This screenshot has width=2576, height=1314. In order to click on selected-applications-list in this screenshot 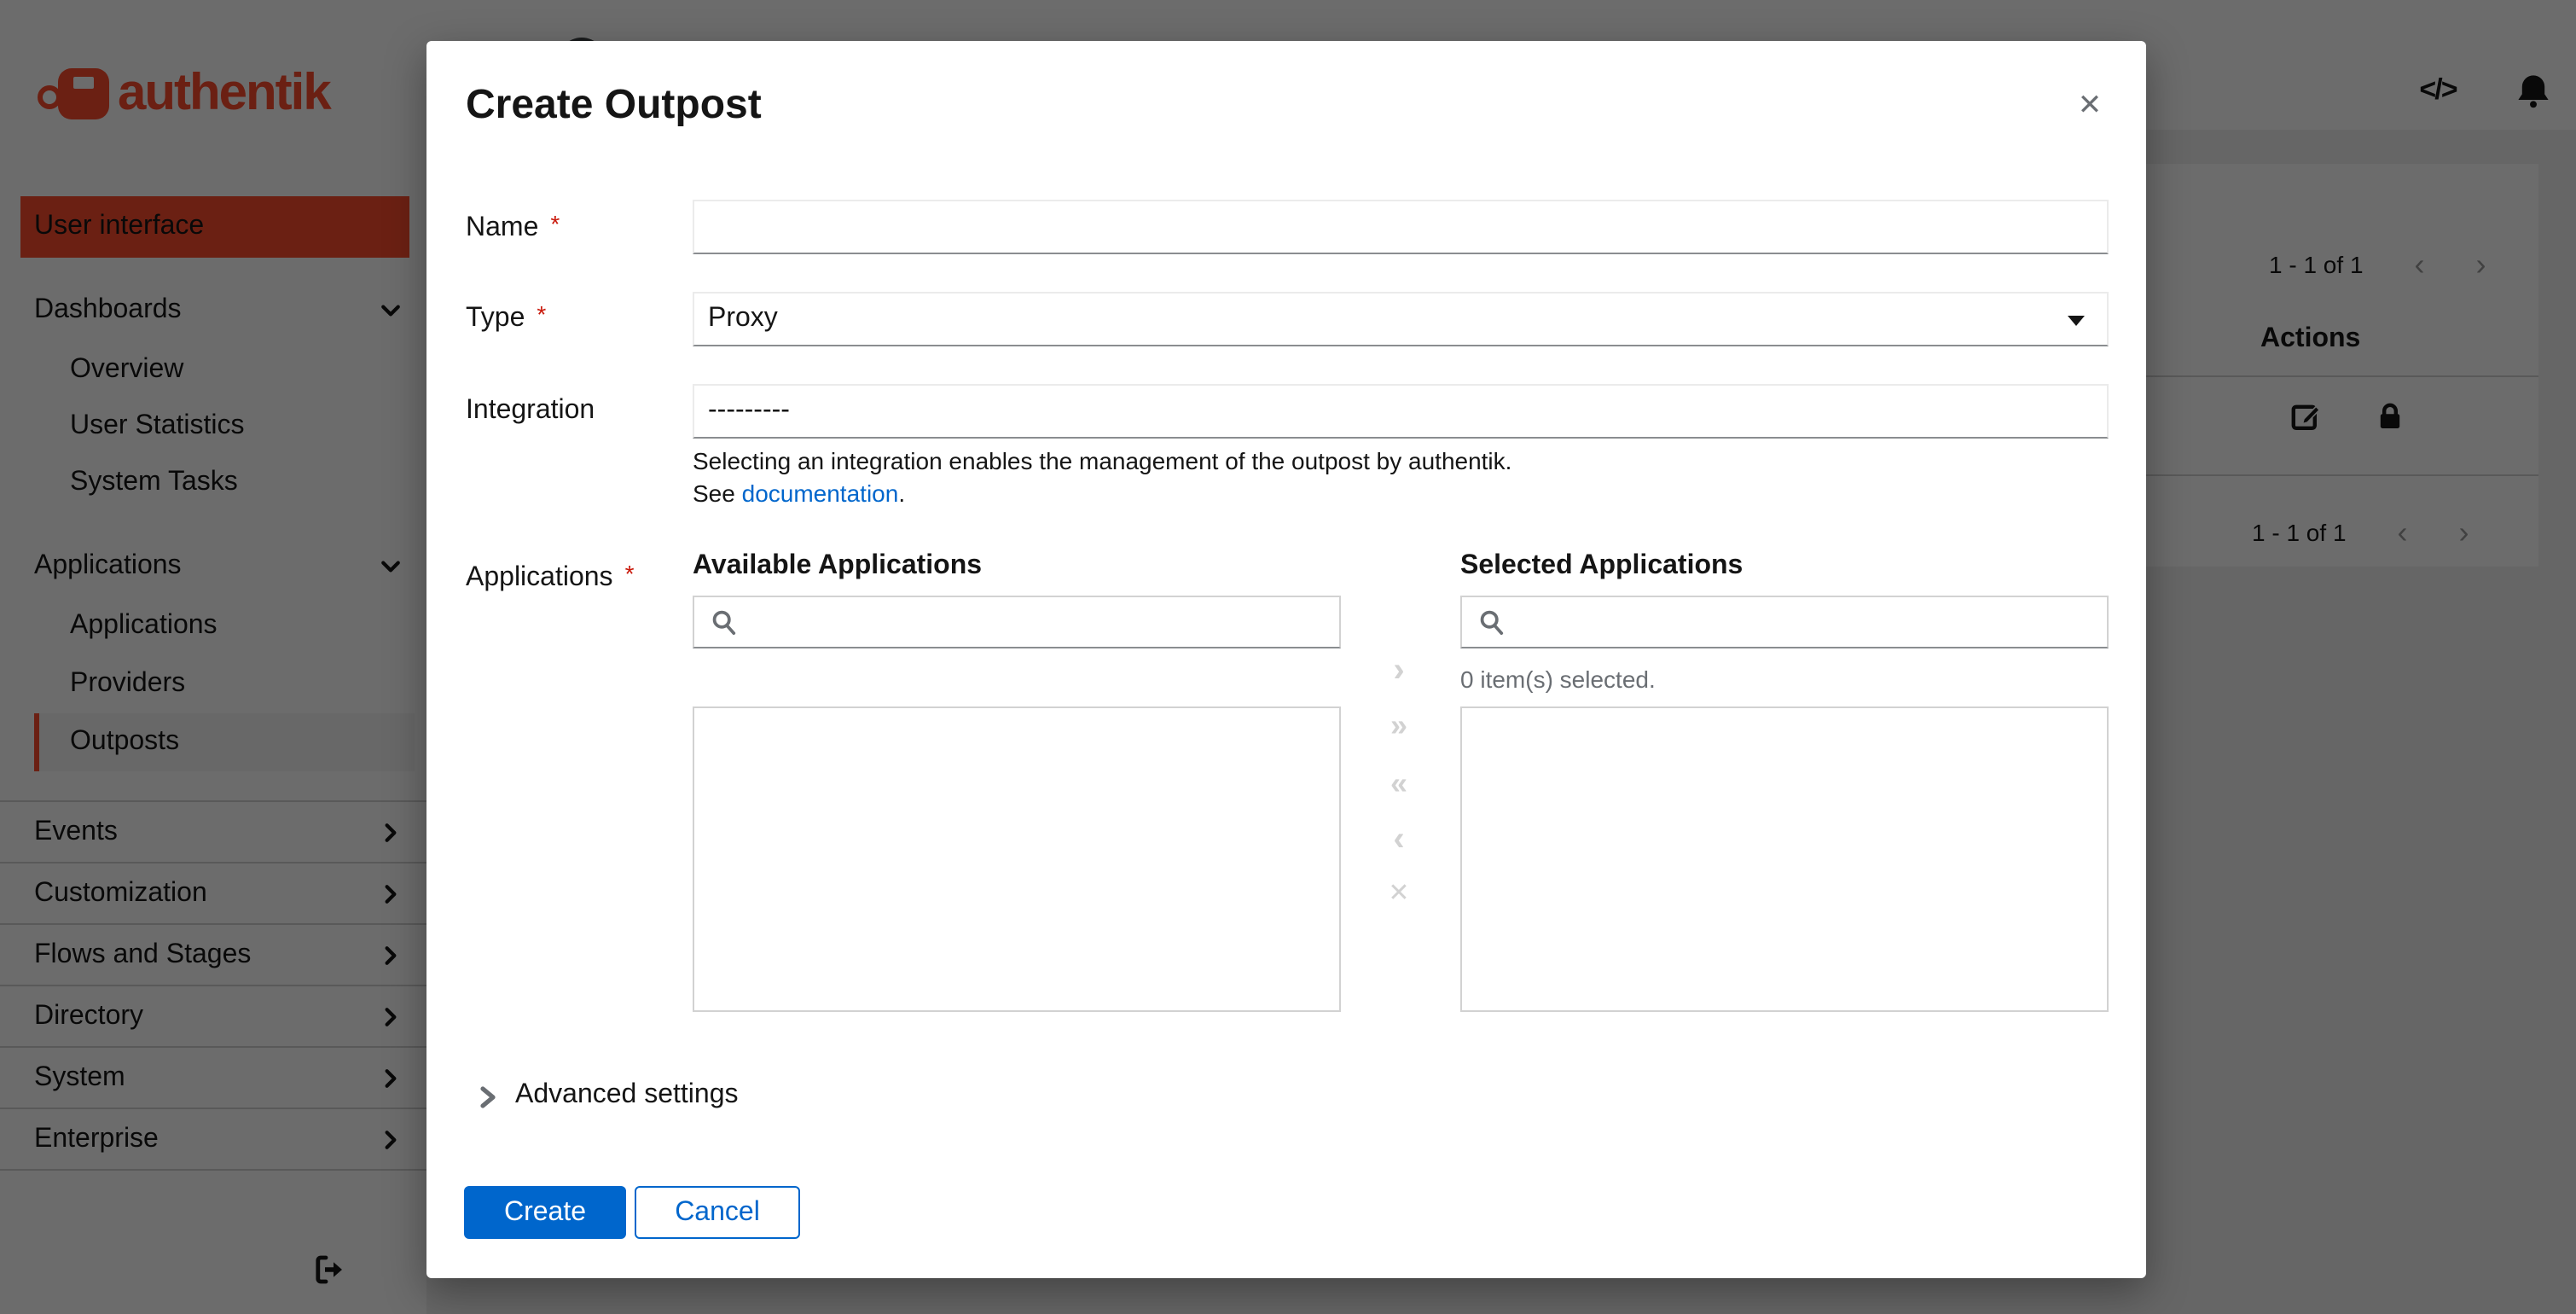, I will do `click(1784, 859)`.